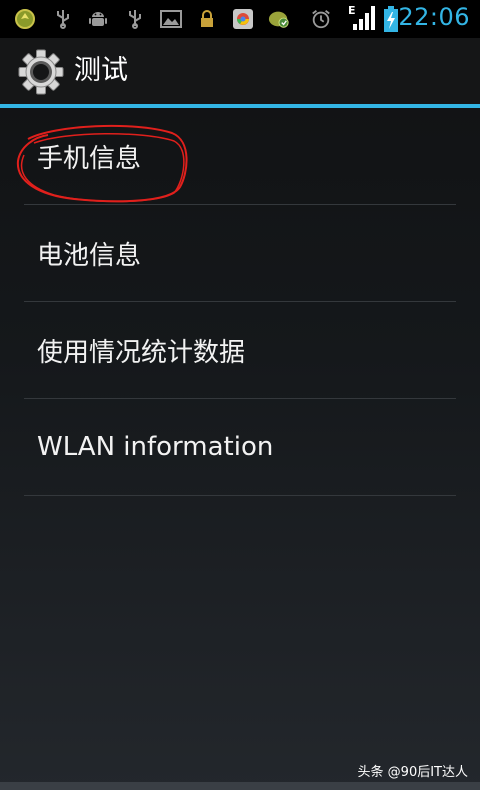 This screenshot has height=790, width=480. Describe the element at coordinates (207, 19) in the screenshot. I see `lock-icon` at that location.